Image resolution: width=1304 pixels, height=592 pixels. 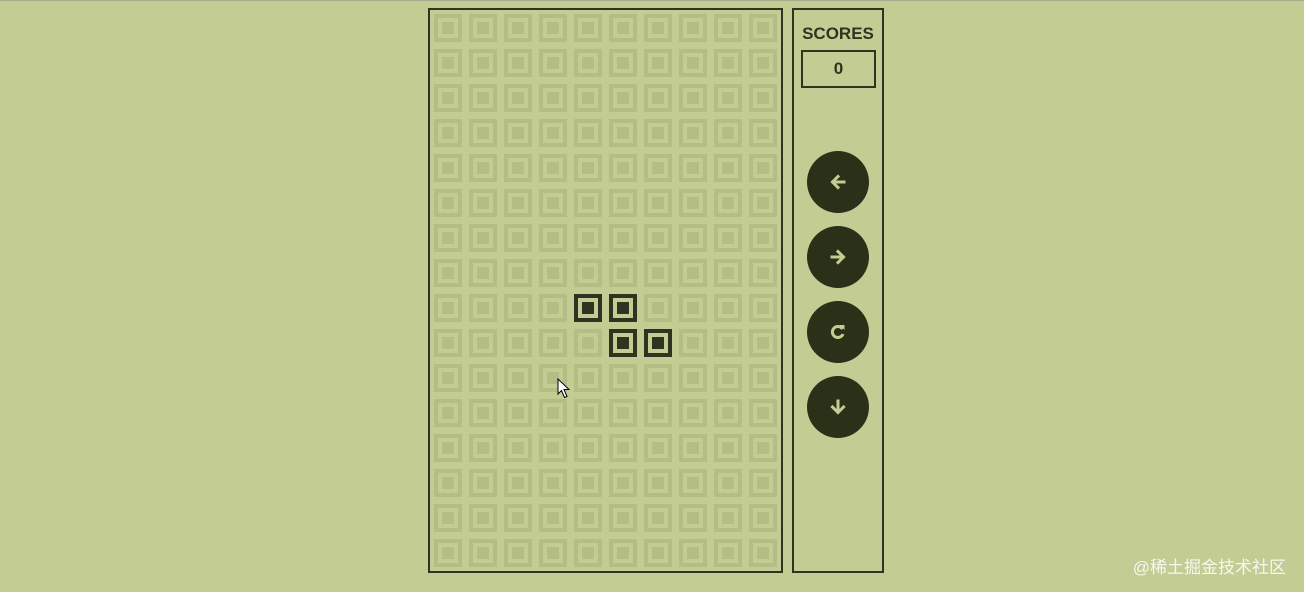 I want to click on rotate-icon, so click(x=837, y=332).